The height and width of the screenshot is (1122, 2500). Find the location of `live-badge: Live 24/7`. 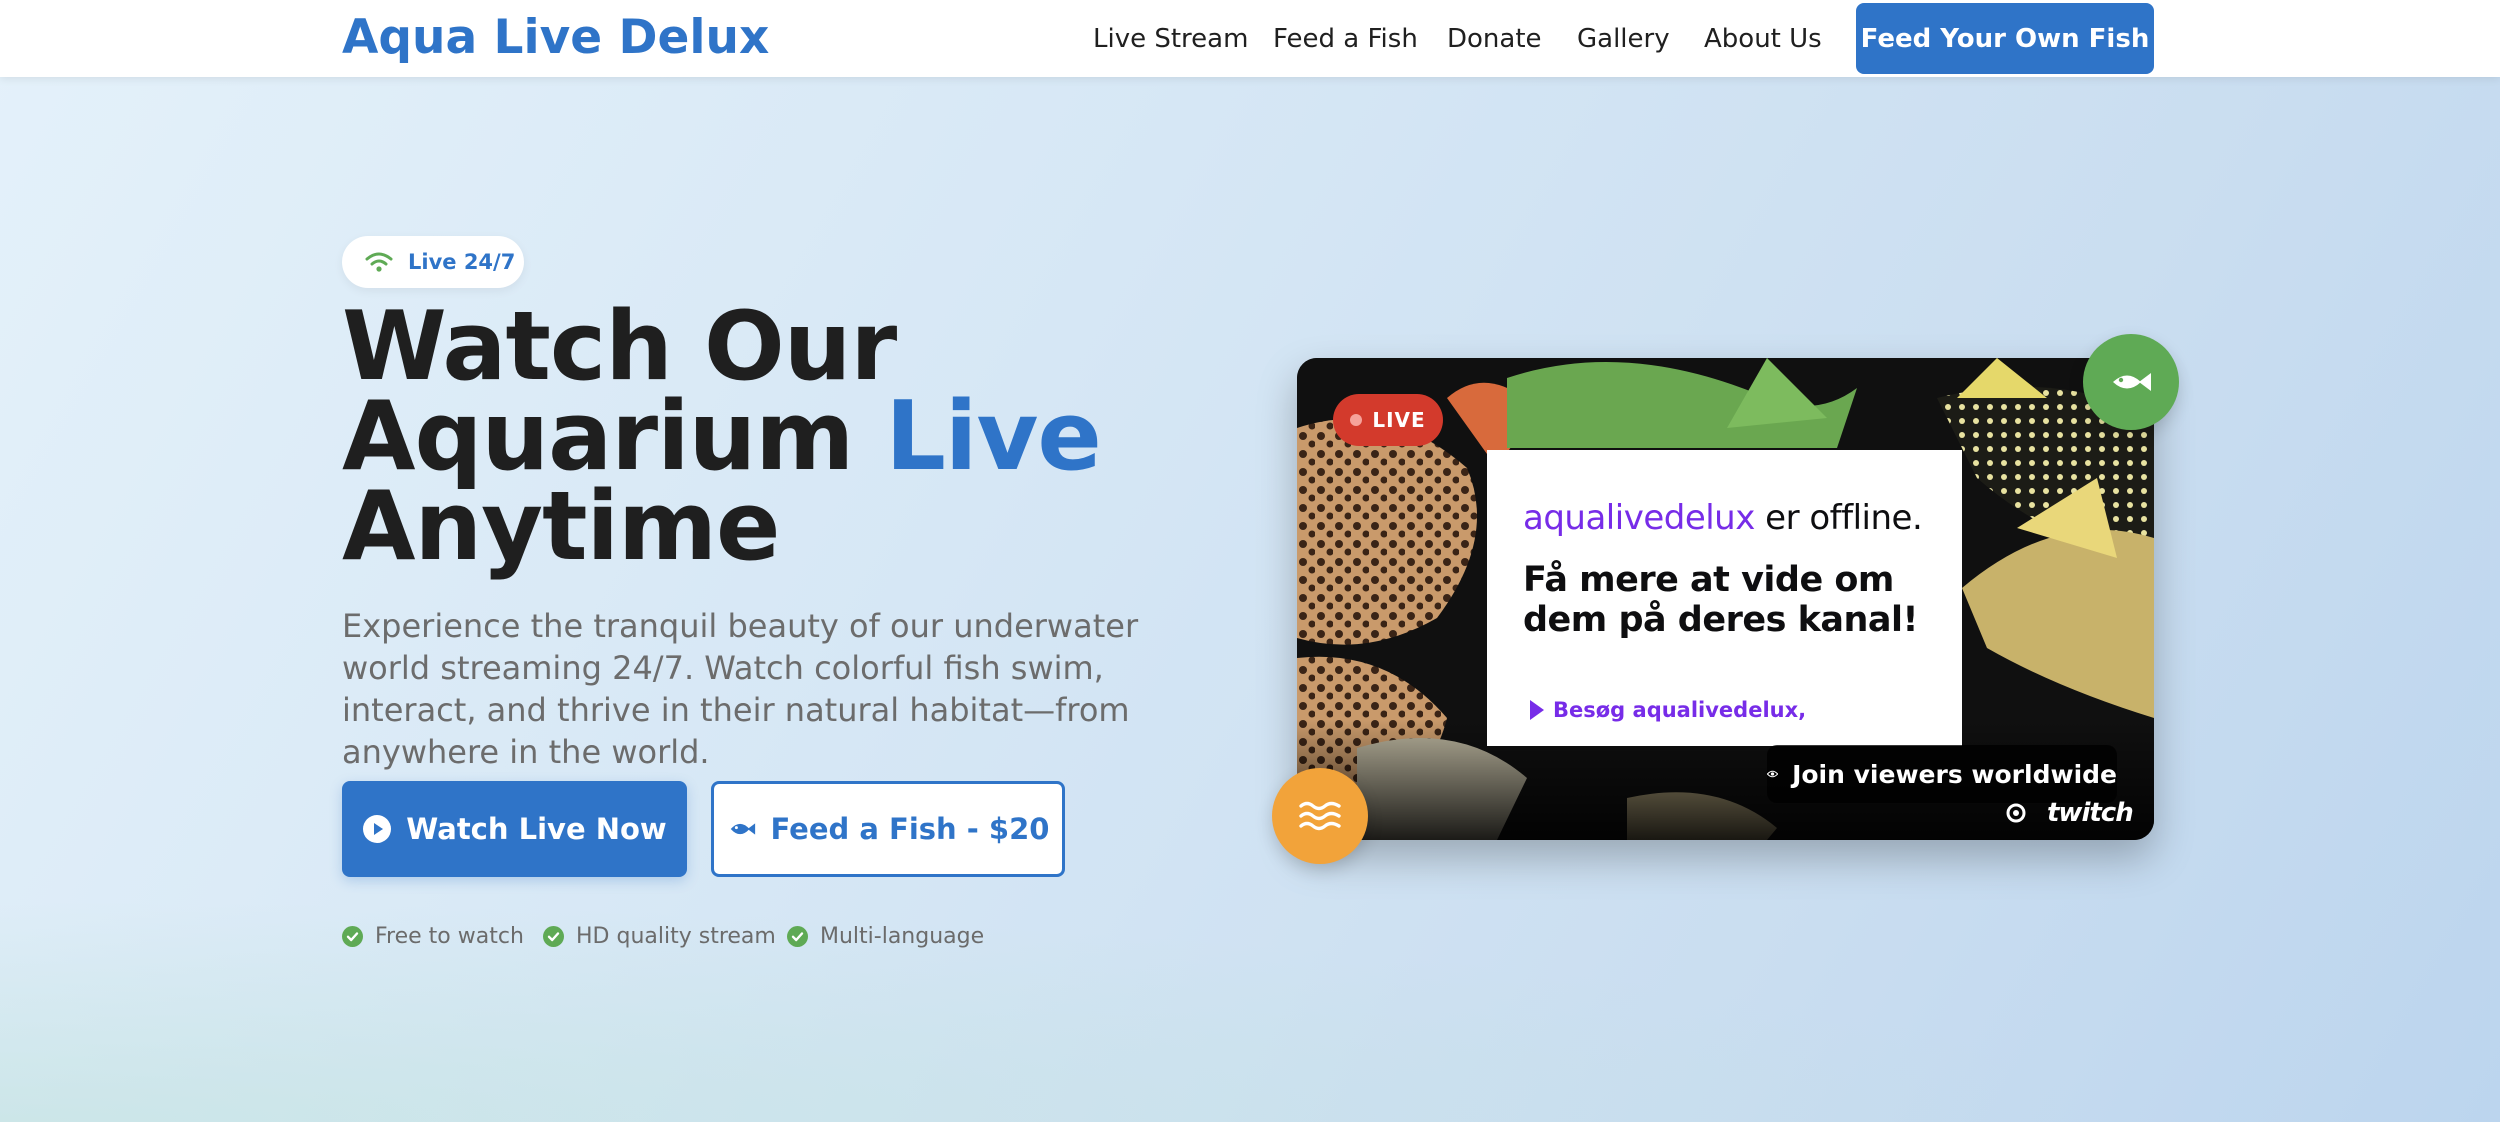

live-badge: Live 24/7 is located at coordinates (433, 262).